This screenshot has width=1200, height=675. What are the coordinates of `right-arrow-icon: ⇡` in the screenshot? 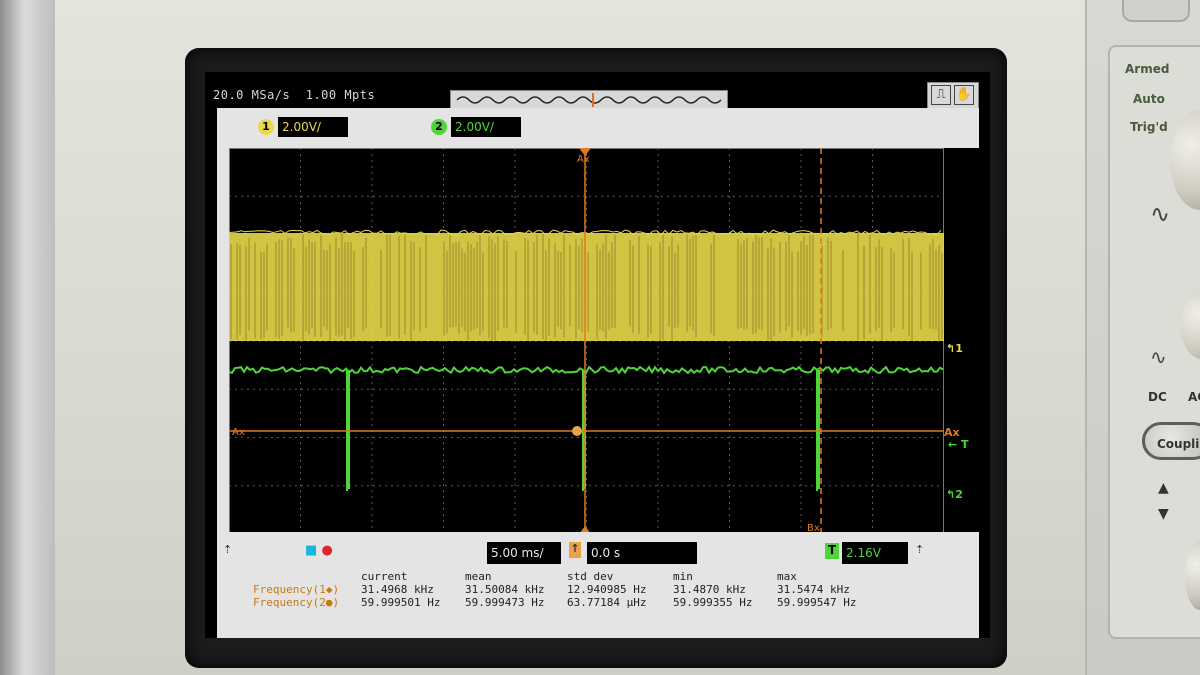 It's located at (919, 549).